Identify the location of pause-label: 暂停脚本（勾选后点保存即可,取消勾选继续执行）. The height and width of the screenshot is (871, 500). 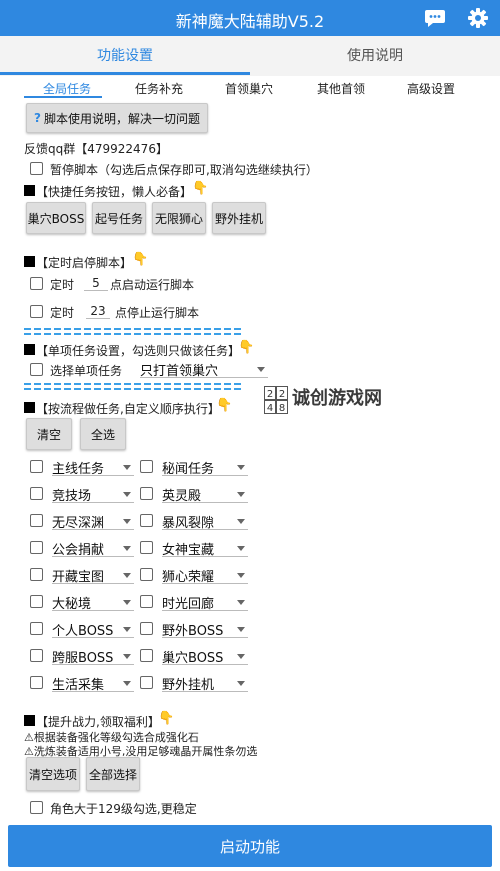
(184, 170).